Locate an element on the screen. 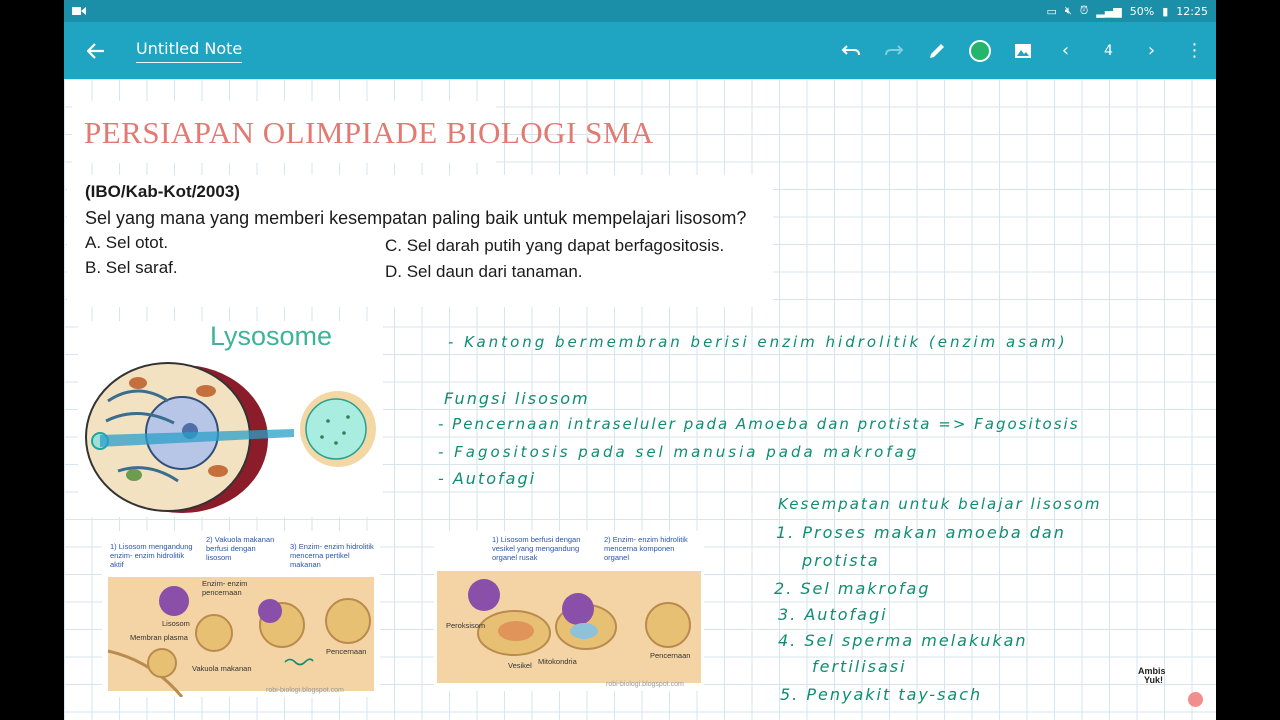  handwriting-line-12: fertilisasi is located at coordinates (859, 666).